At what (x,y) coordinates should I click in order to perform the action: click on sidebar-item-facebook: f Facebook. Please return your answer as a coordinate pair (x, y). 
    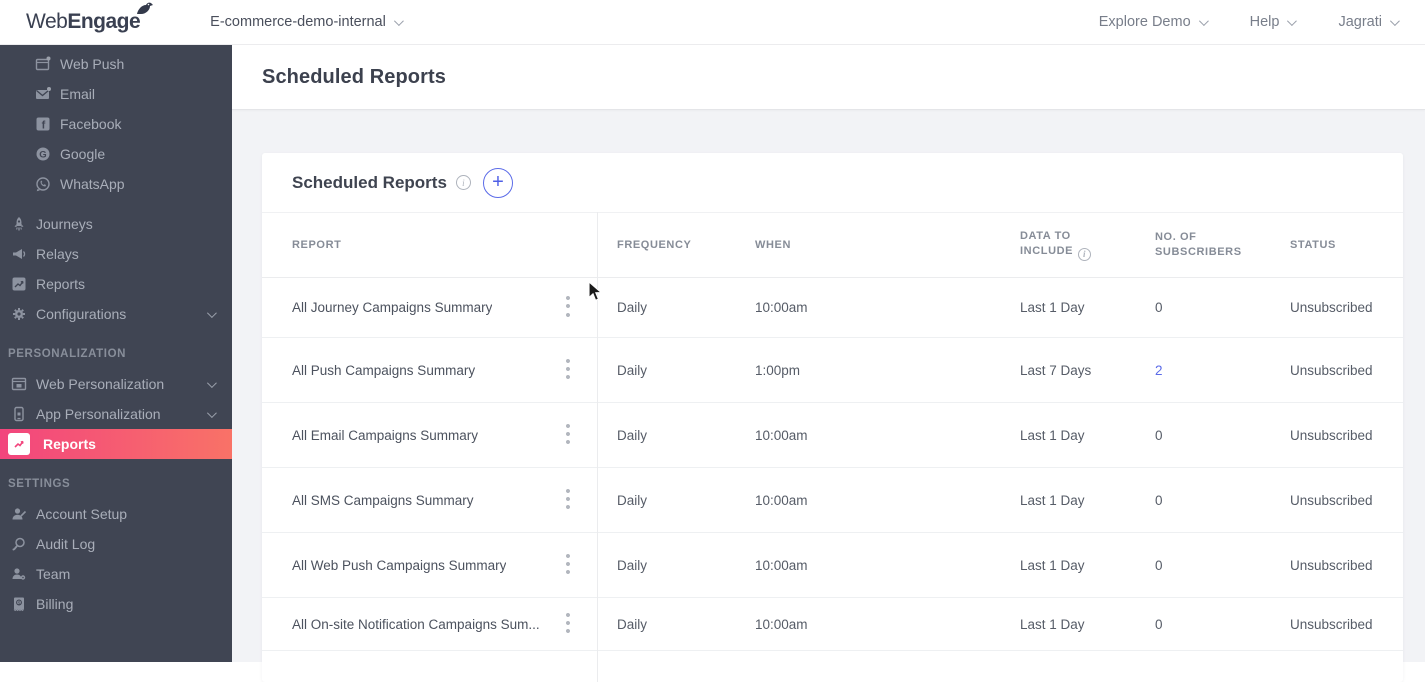
    Looking at the image, I should click on (116, 124).